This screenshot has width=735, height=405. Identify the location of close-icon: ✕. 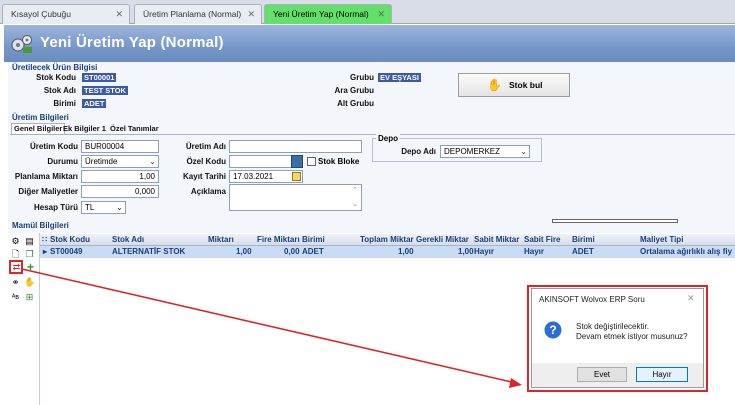
(691, 298).